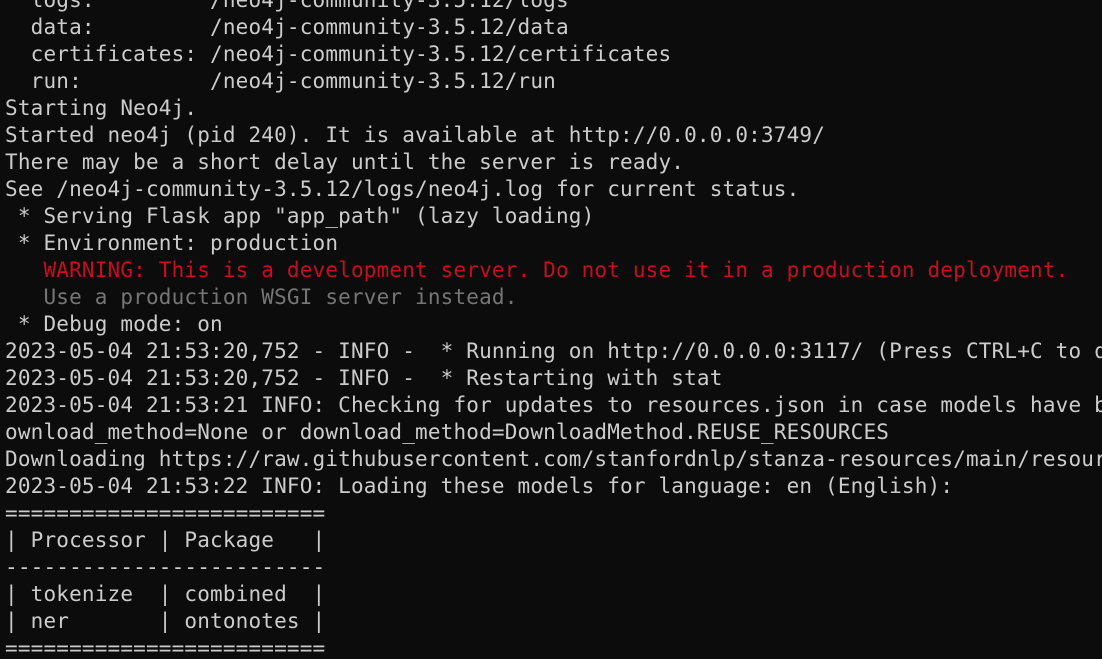 The width and height of the screenshot is (1102, 659). What do you see at coordinates (101, 108) in the screenshot?
I see `terminal-line: Starting Neo4j.` at bounding box center [101, 108].